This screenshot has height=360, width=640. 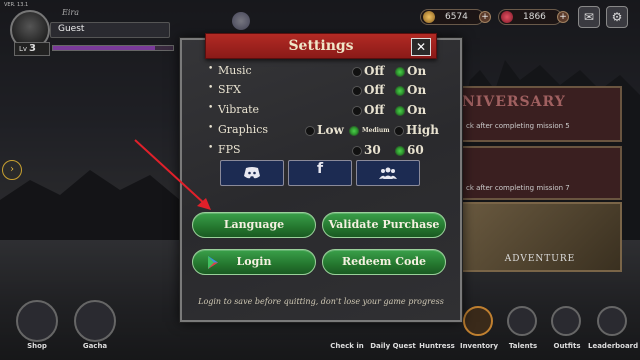 I want to click on graphics-high-label: High, so click(x=423, y=130).